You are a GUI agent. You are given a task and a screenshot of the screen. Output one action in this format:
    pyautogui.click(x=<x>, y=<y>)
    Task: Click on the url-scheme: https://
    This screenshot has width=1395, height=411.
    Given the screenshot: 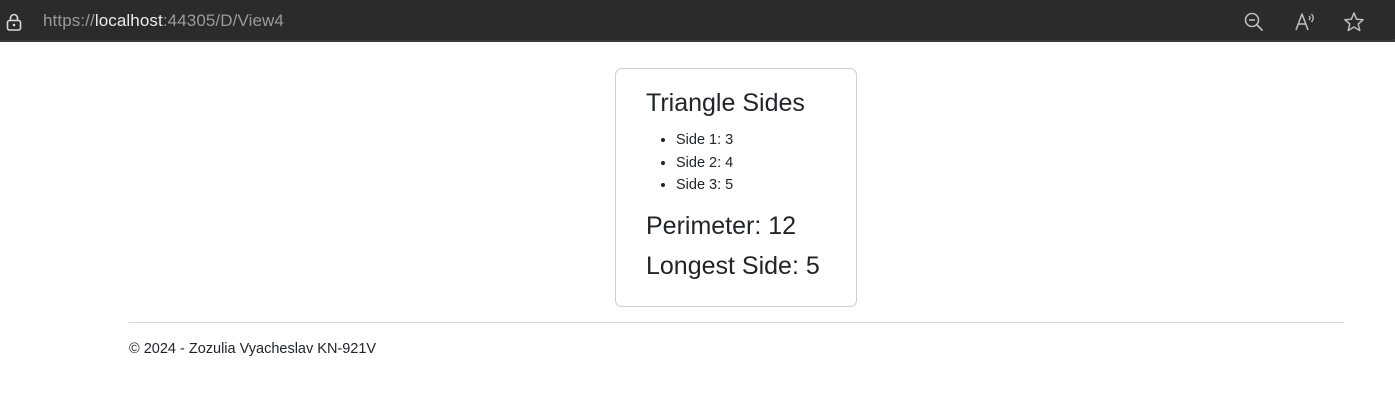 What is the action you would take?
    pyautogui.click(x=69, y=20)
    